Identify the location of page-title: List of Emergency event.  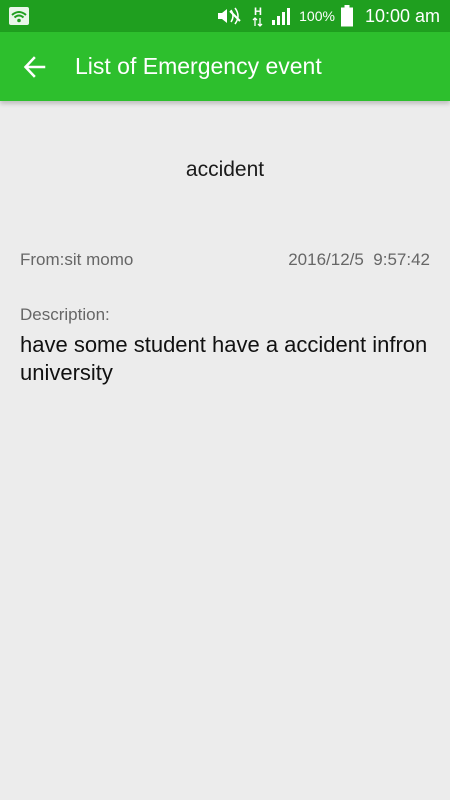
(198, 66).